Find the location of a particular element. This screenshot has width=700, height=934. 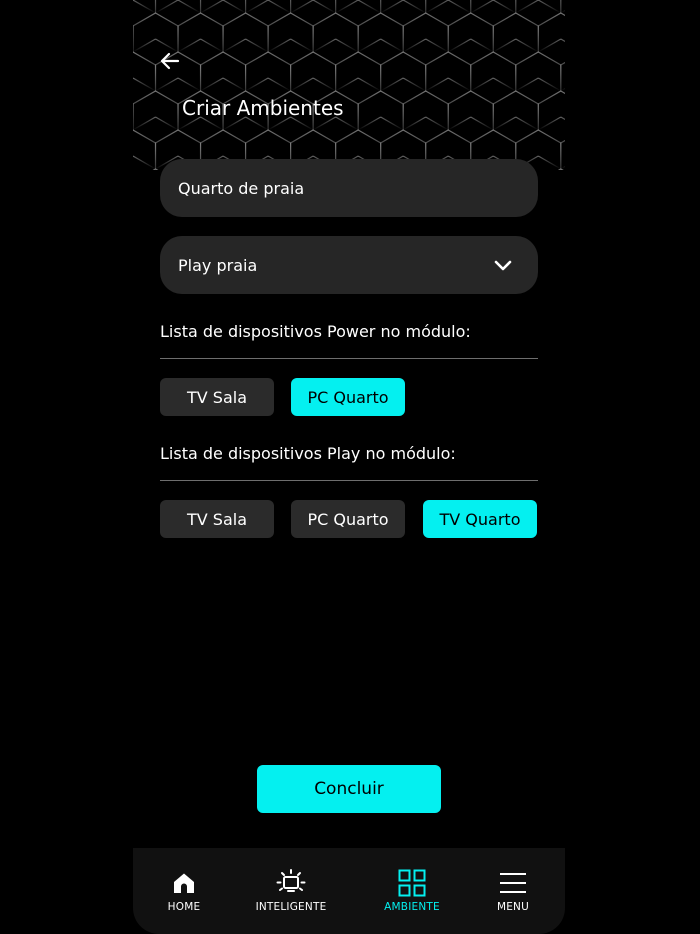

play-devices-label: Lista de dispositivos Play no módulo: is located at coordinates (308, 453).